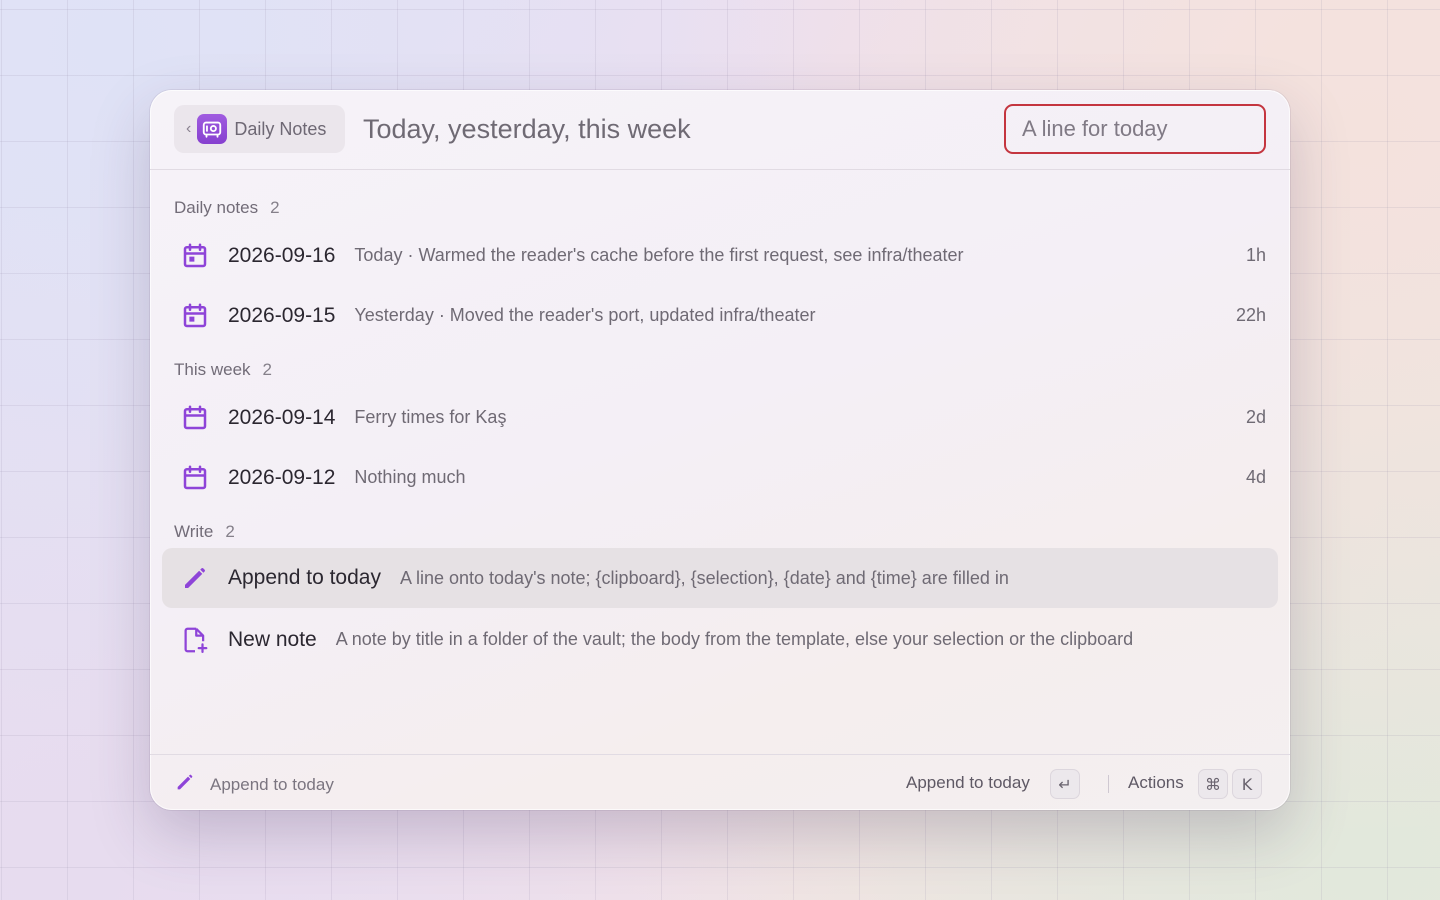 The height and width of the screenshot is (900, 1440). Describe the element at coordinates (189, 128) in the screenshot. I see `chevron-left-icon: ‹` at that location.